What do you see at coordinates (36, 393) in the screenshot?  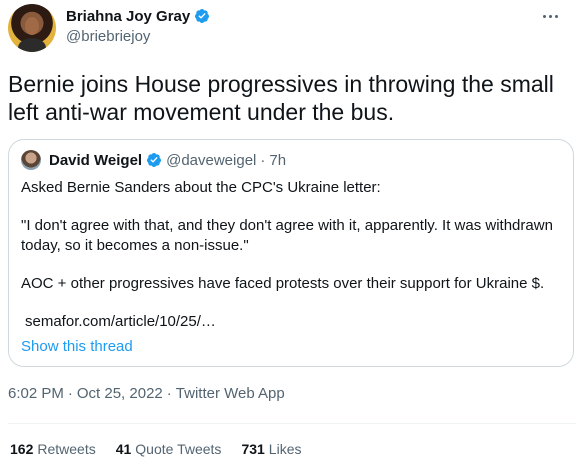 I see `tweet-time: 6:02 PM` at bounding box center [36, 393].